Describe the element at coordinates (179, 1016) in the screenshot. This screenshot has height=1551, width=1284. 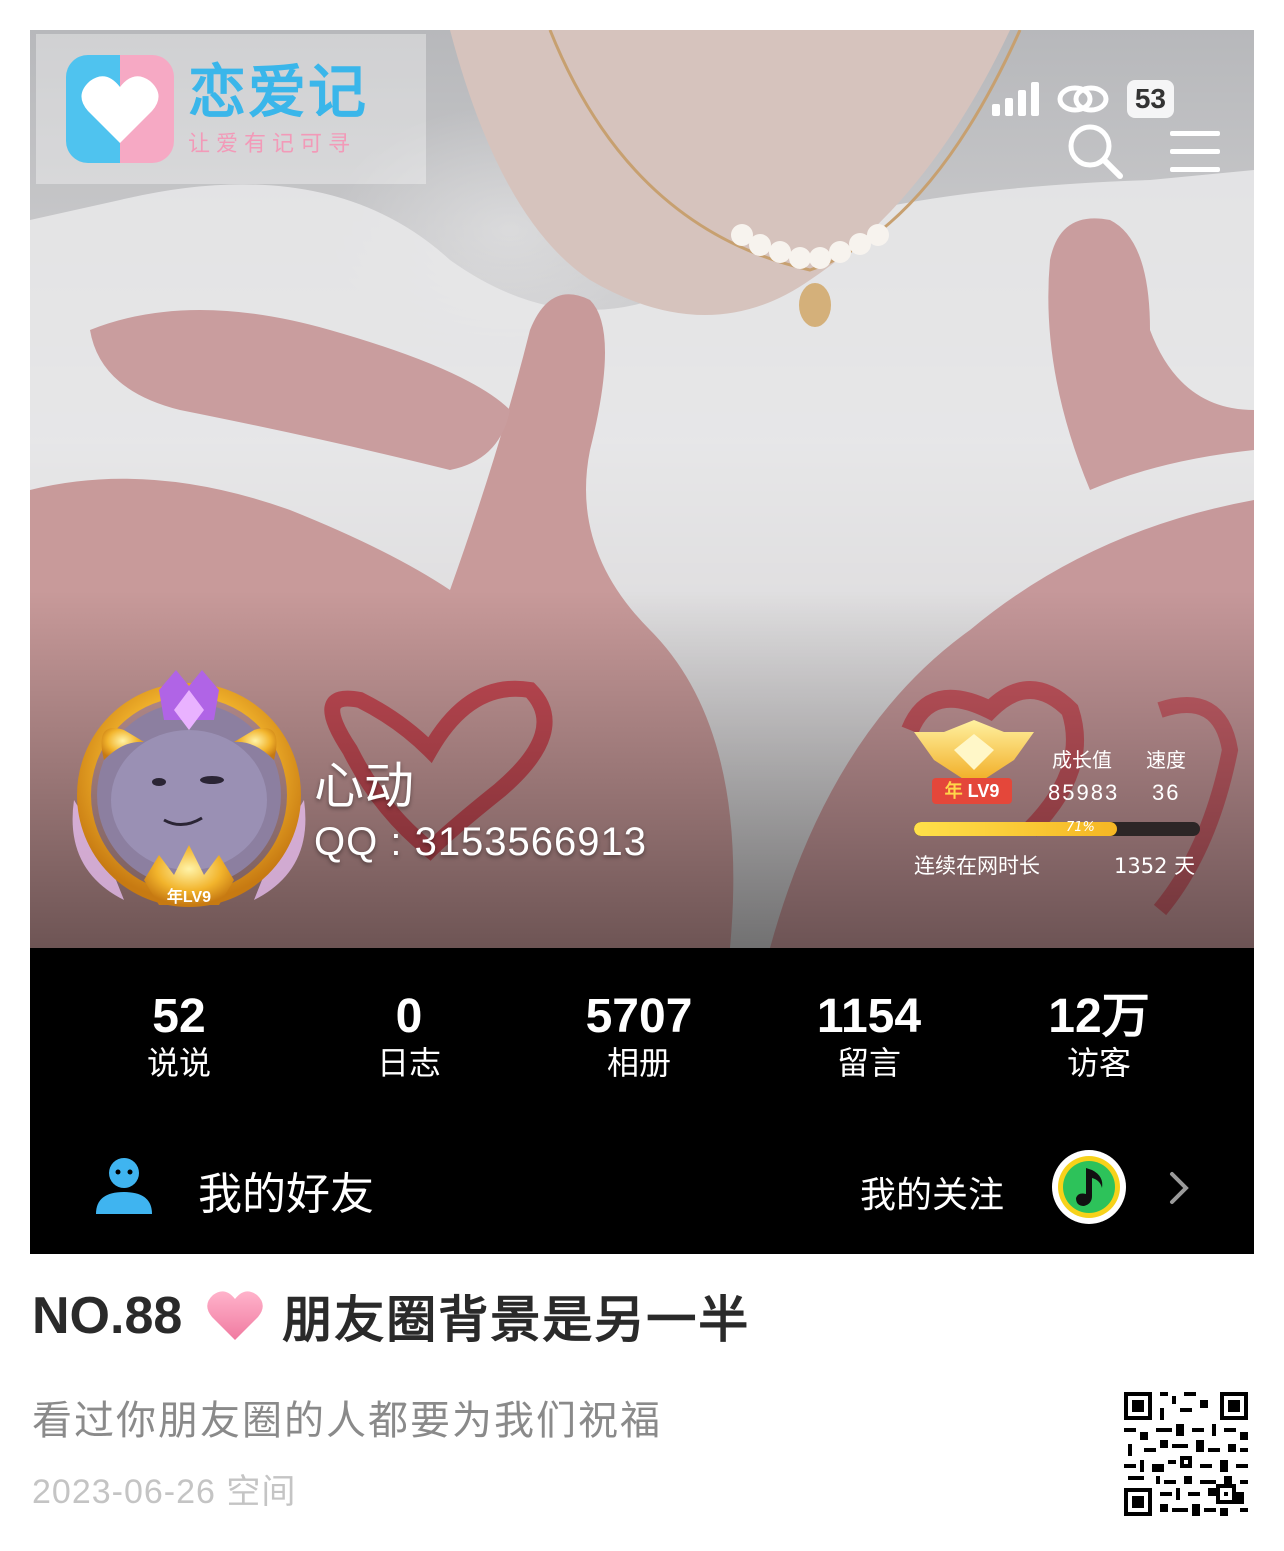
I see `stat-value: 52` at that location.